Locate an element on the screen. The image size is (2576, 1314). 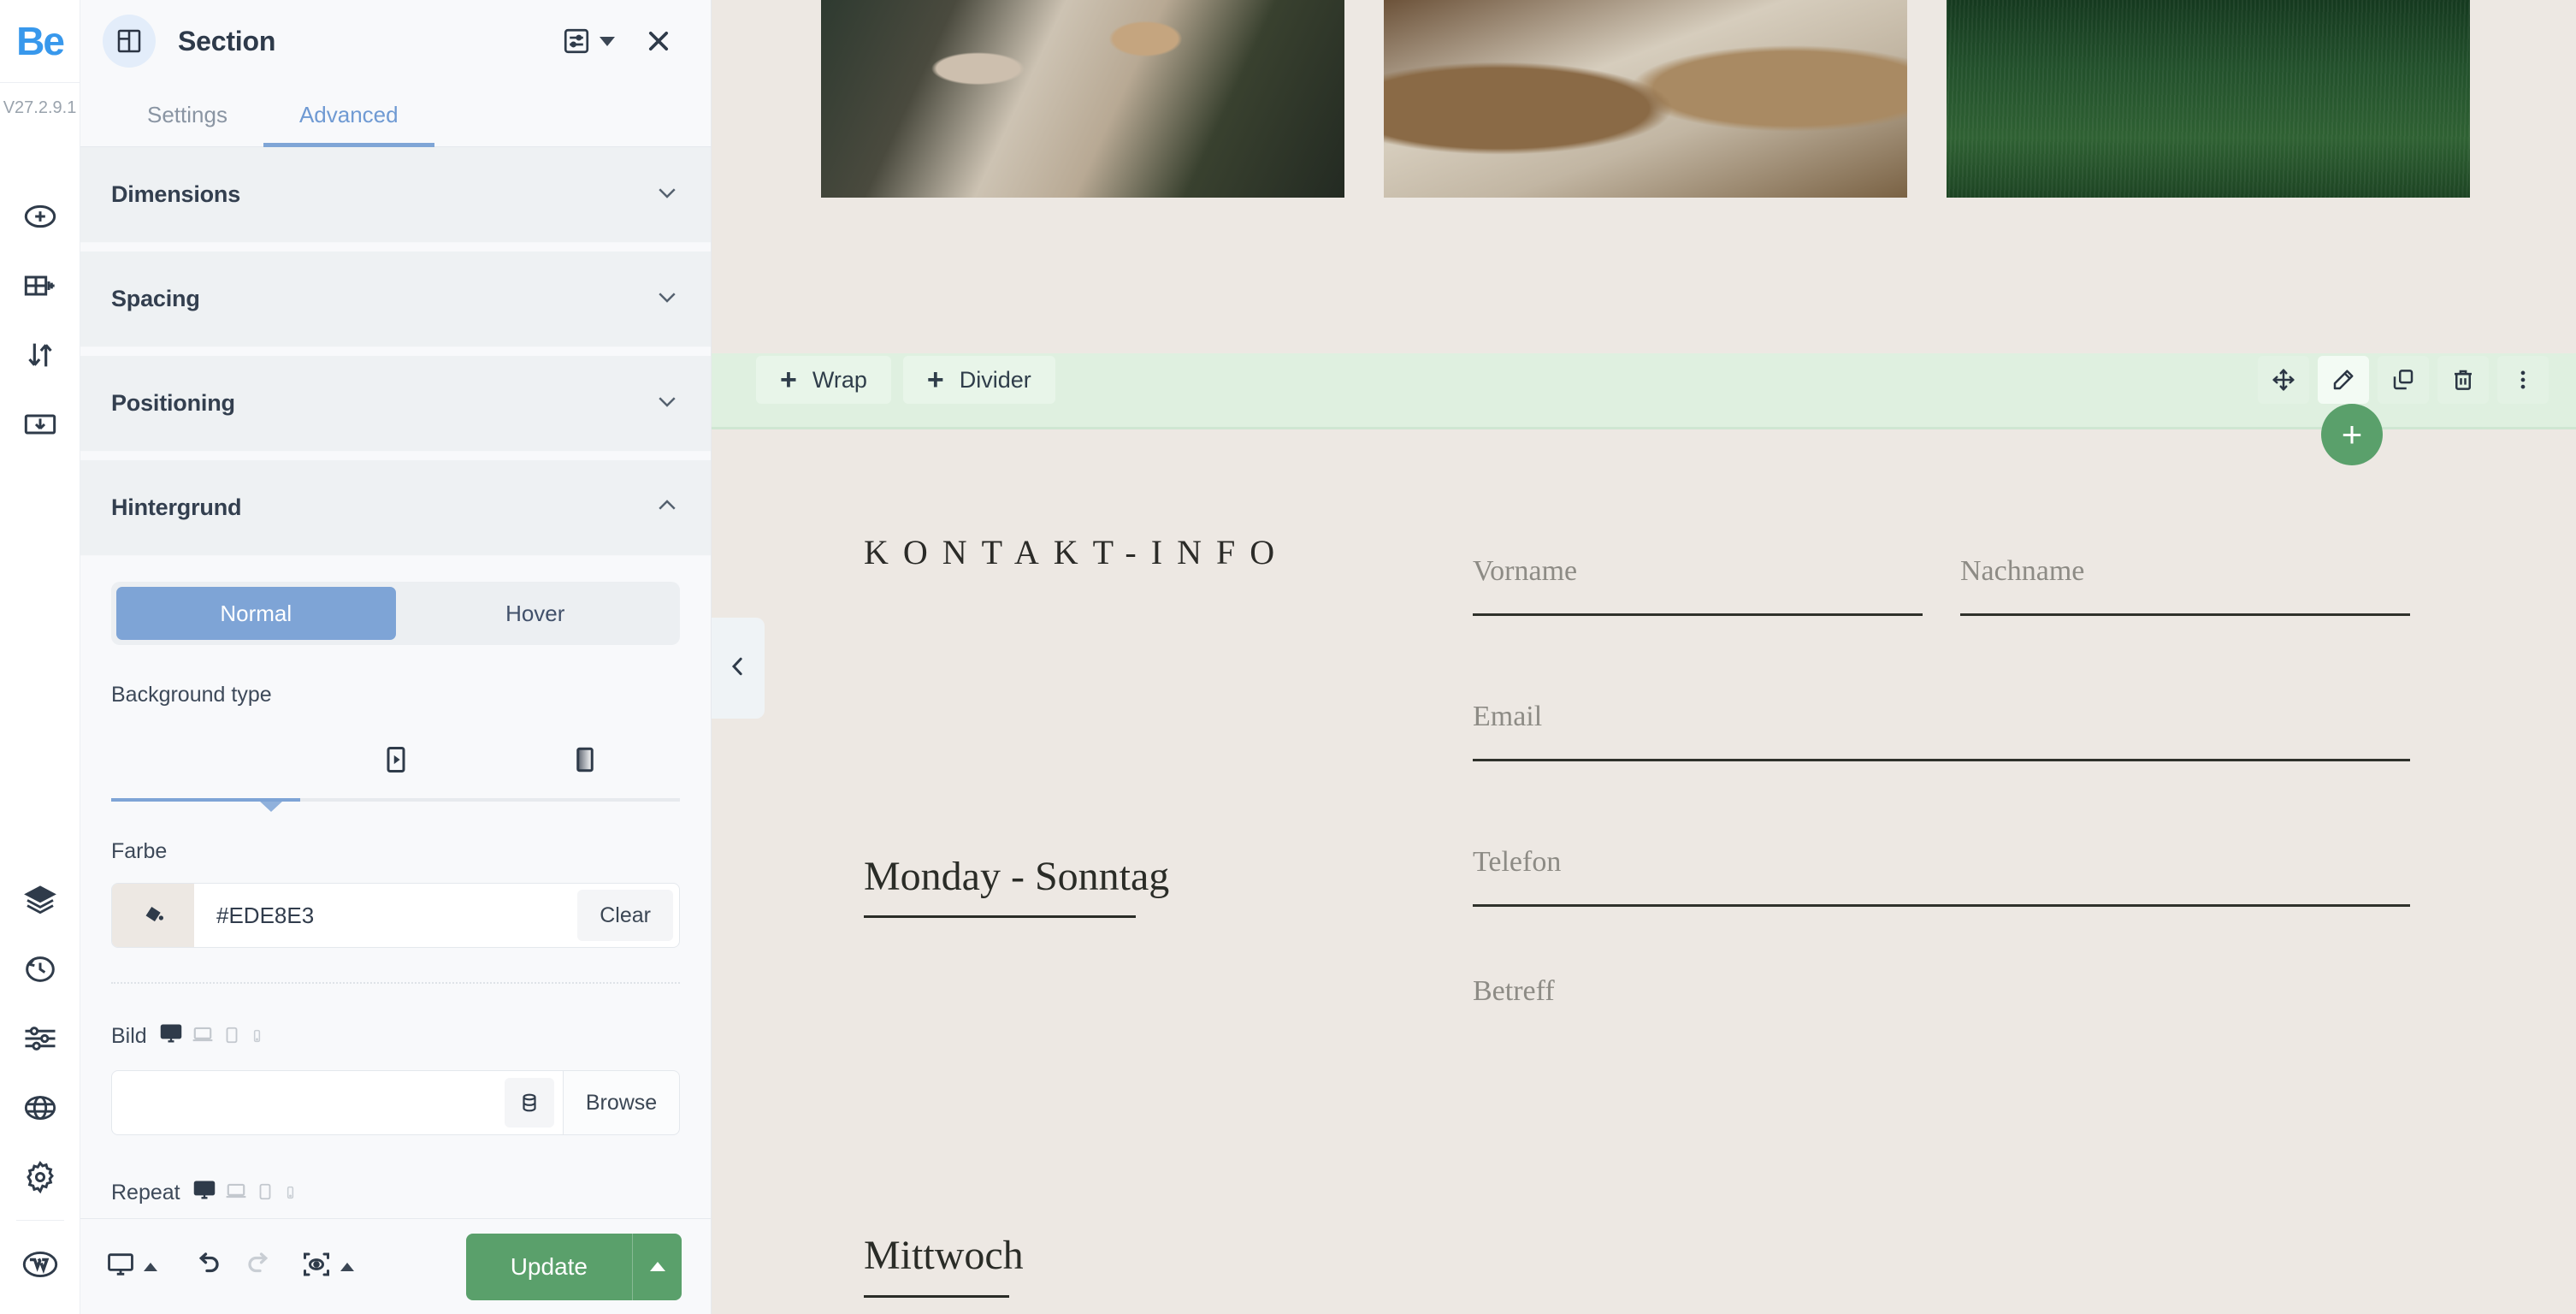
preview-button is located at coordinates (327, 1266).